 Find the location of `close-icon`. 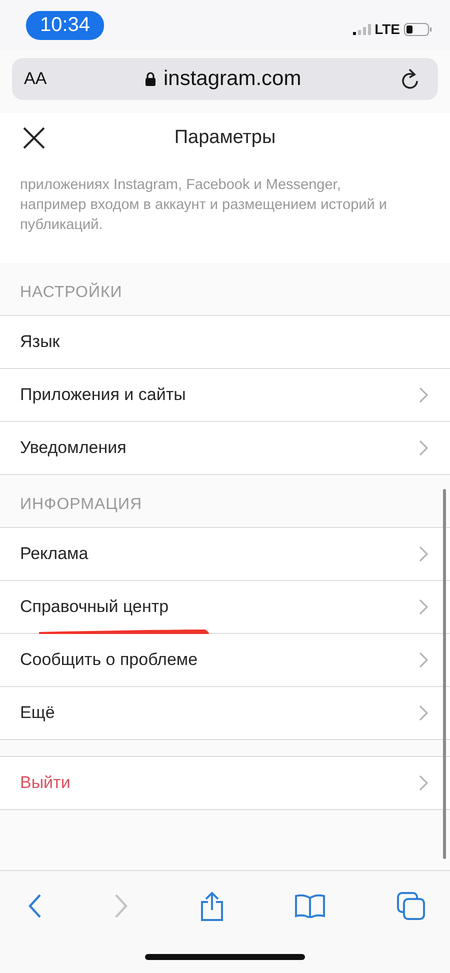

close-icon is located at coordinates (34, 138).